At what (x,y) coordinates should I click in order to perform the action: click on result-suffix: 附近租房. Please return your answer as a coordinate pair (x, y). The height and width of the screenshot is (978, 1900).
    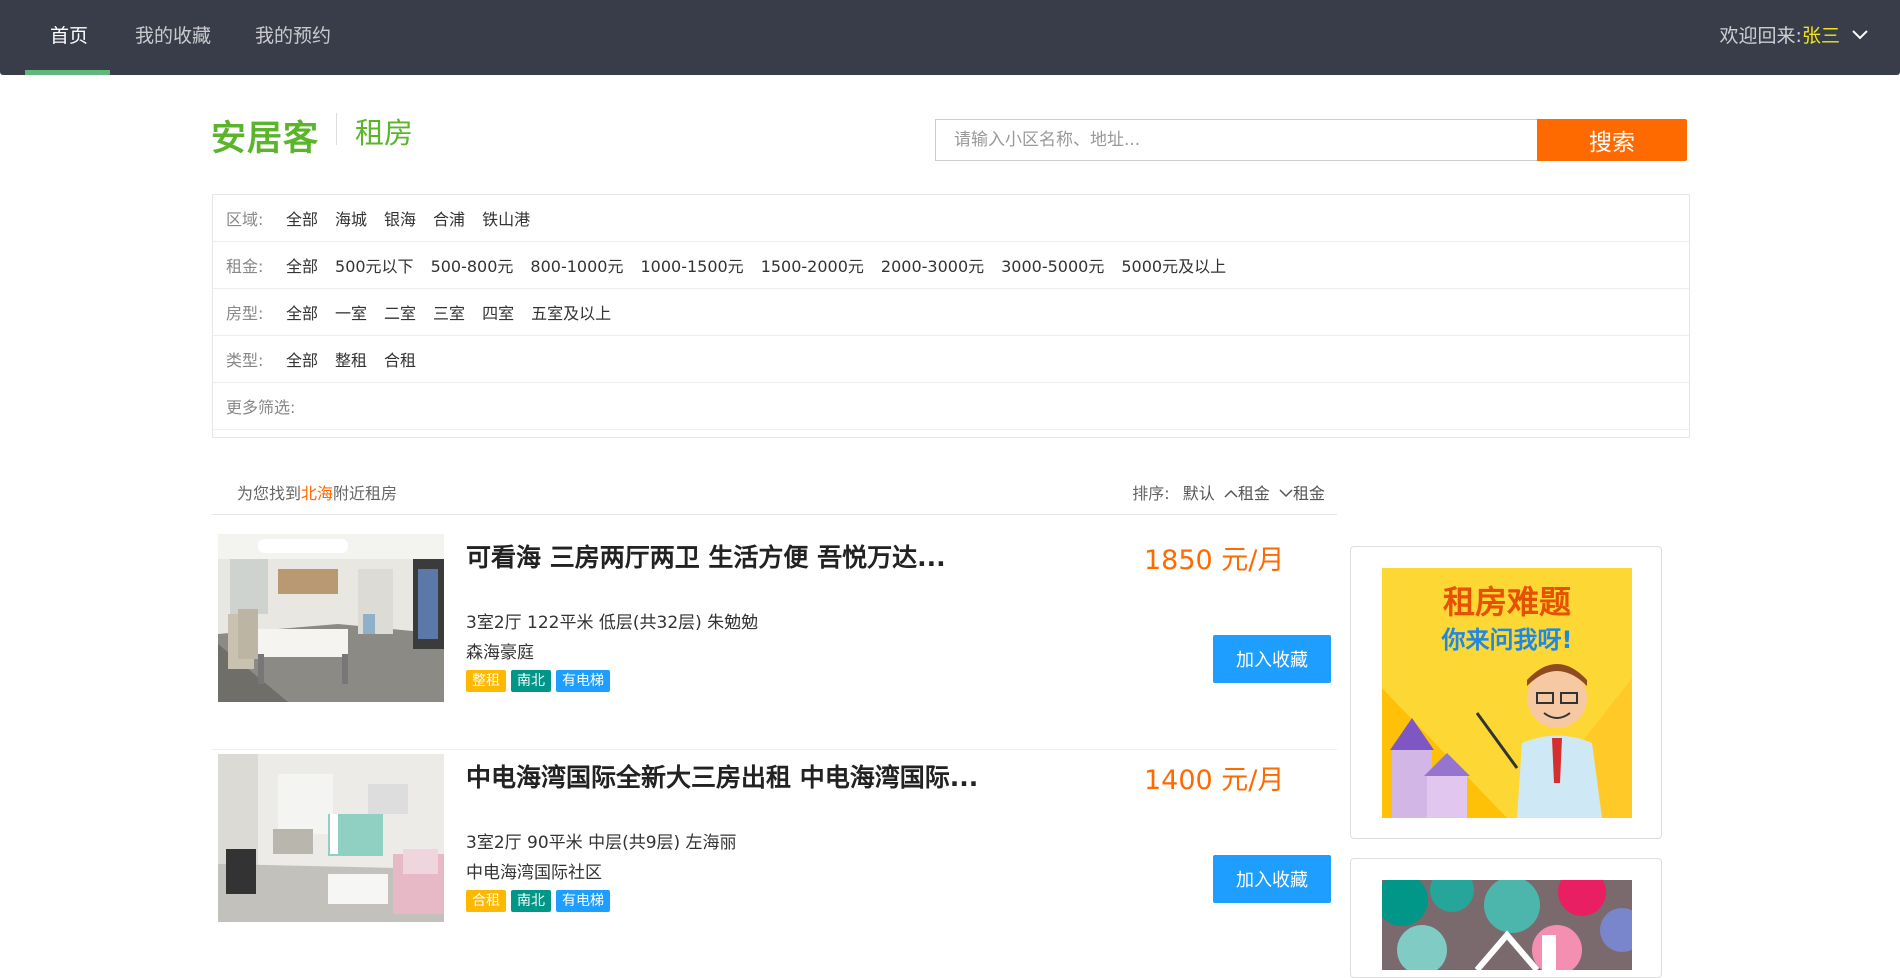
    Looking at the image, I should click on (365, 493).